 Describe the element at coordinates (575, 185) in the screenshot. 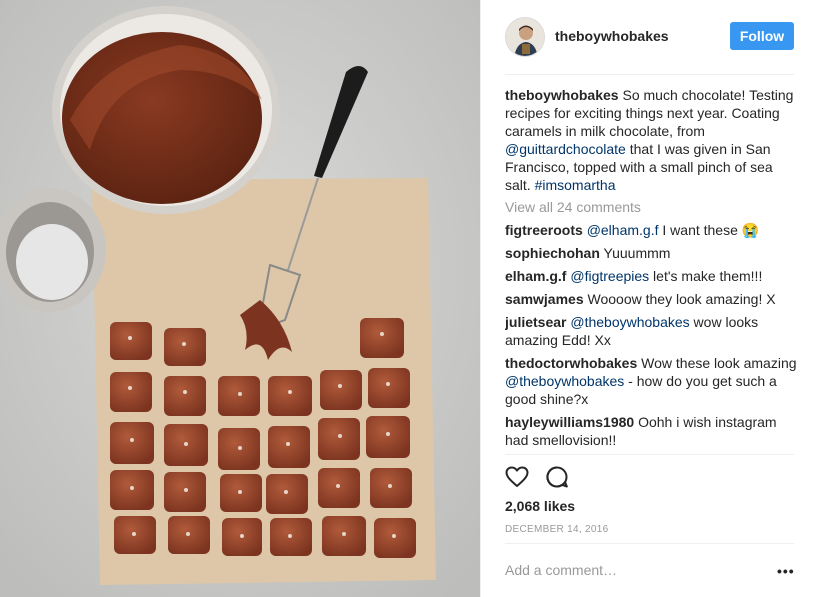

I see `caption-hashtag: #imsomartha` at that location.